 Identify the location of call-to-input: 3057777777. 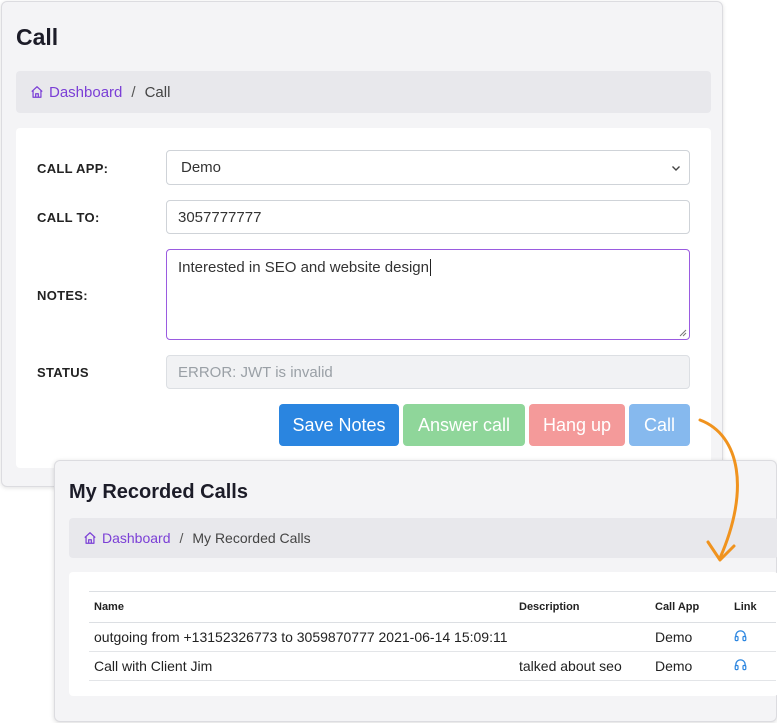
(428, 217).